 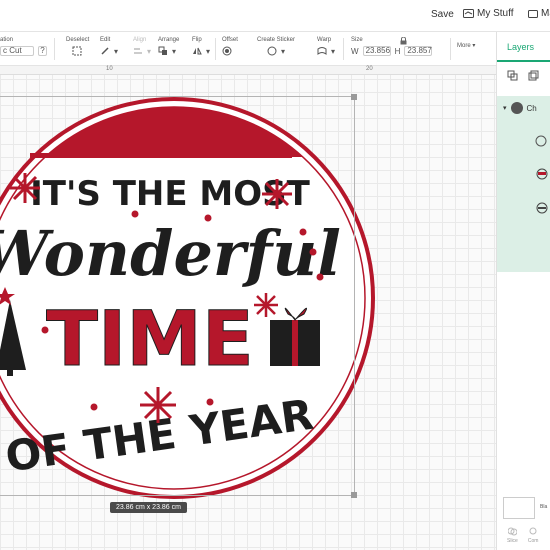 I want to click on design-layer-icon, so click(x=542, y=208).